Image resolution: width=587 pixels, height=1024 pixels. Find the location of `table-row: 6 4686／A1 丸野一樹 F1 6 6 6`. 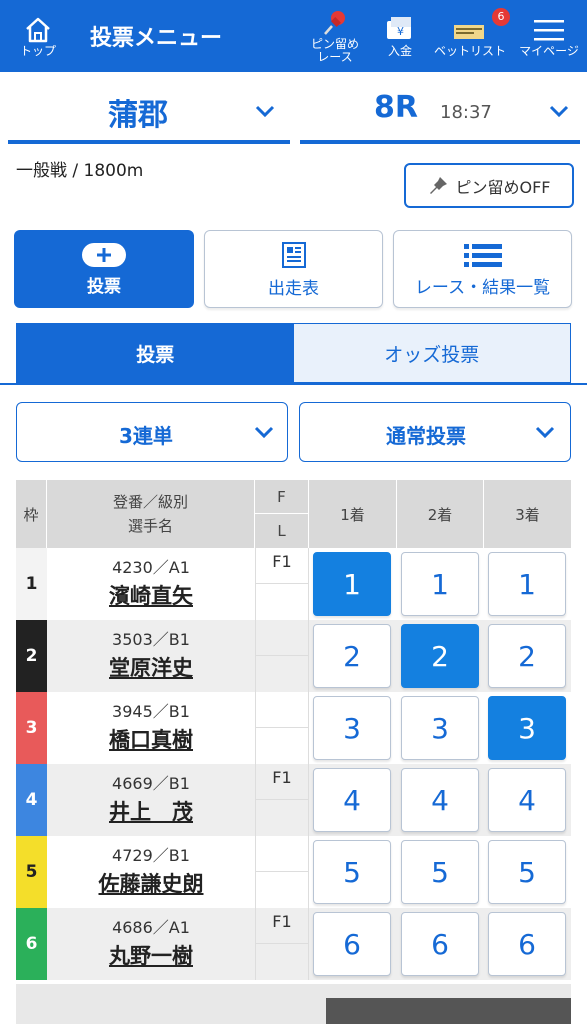

table-row: 6 4686／A1 丸野一樹 F1 6 6 6 is located at coordinates (293, 944).